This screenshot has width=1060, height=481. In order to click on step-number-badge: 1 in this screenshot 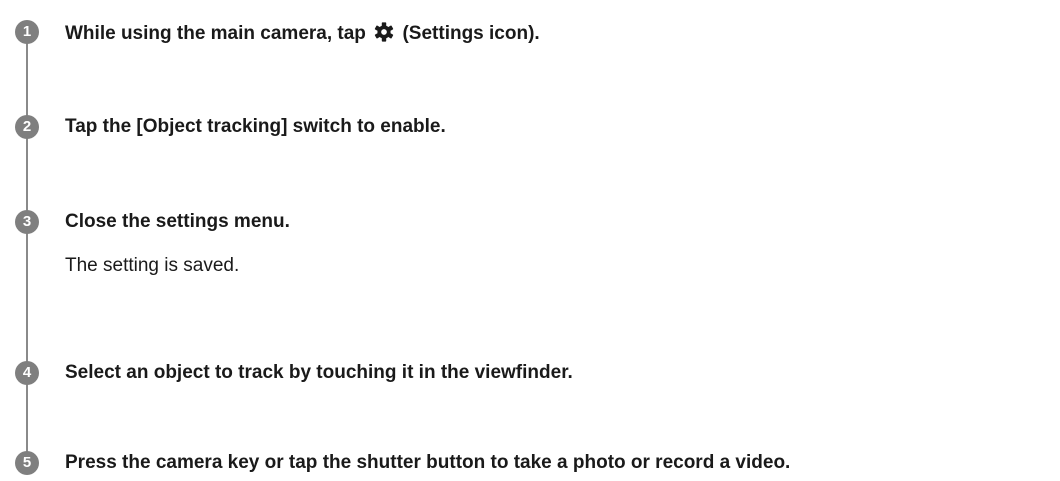, I will do `click(27, 32)`.